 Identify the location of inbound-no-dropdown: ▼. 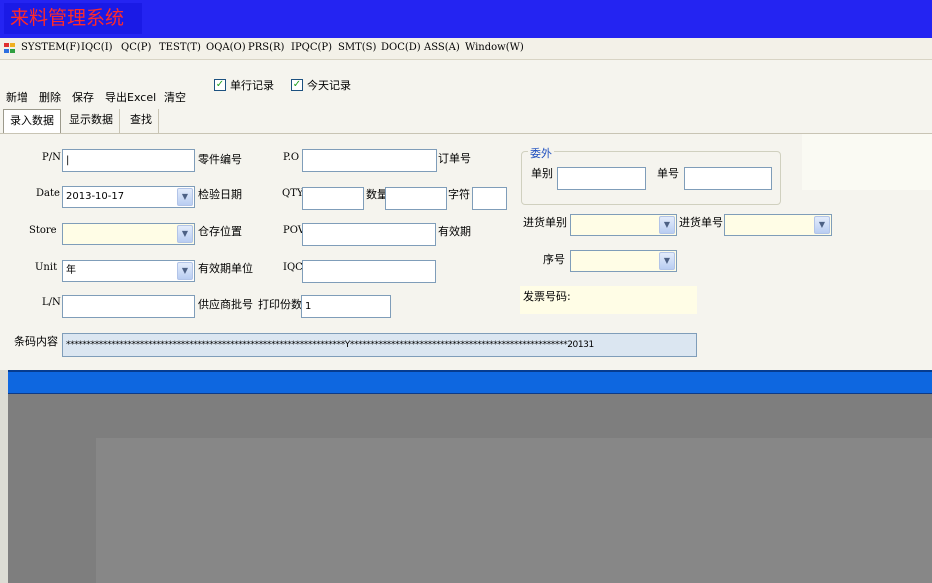
(778, 225).